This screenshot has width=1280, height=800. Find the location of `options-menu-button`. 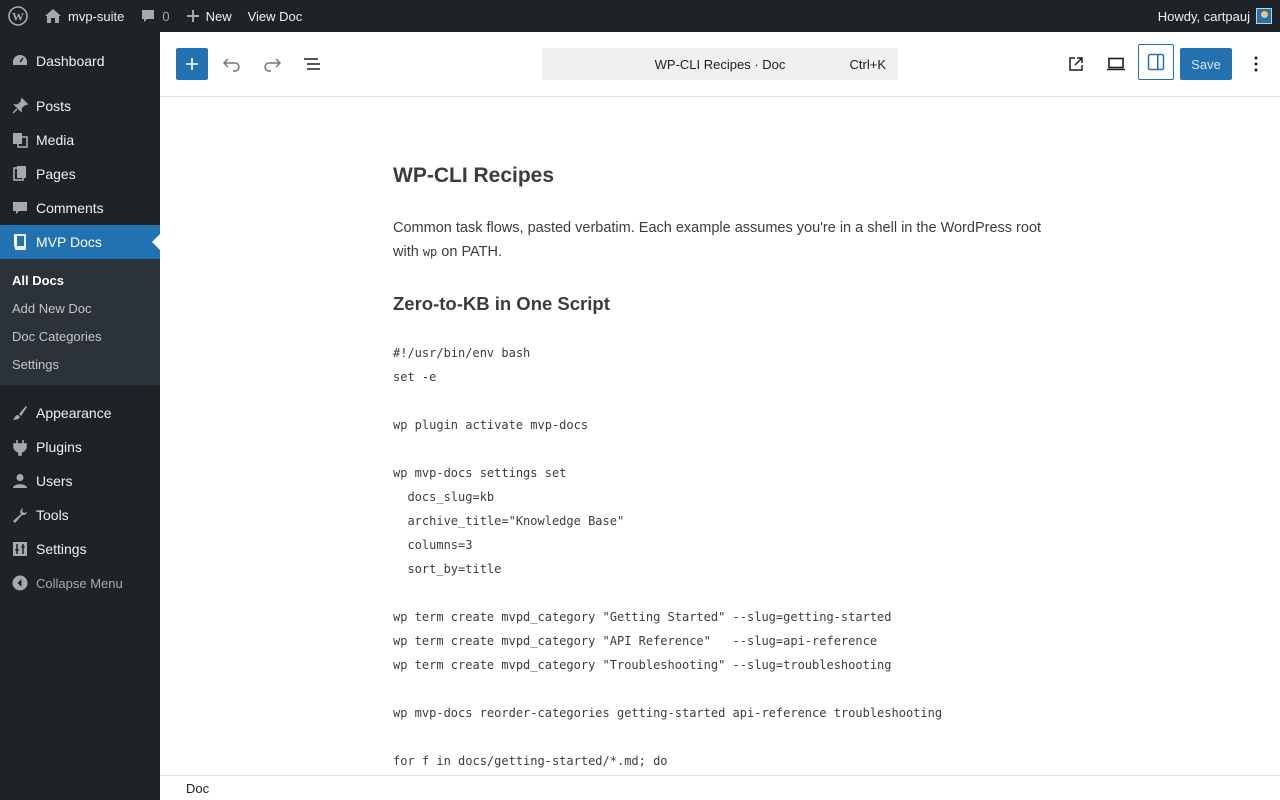

options-menu-button is located at coordinates (1256, 64).